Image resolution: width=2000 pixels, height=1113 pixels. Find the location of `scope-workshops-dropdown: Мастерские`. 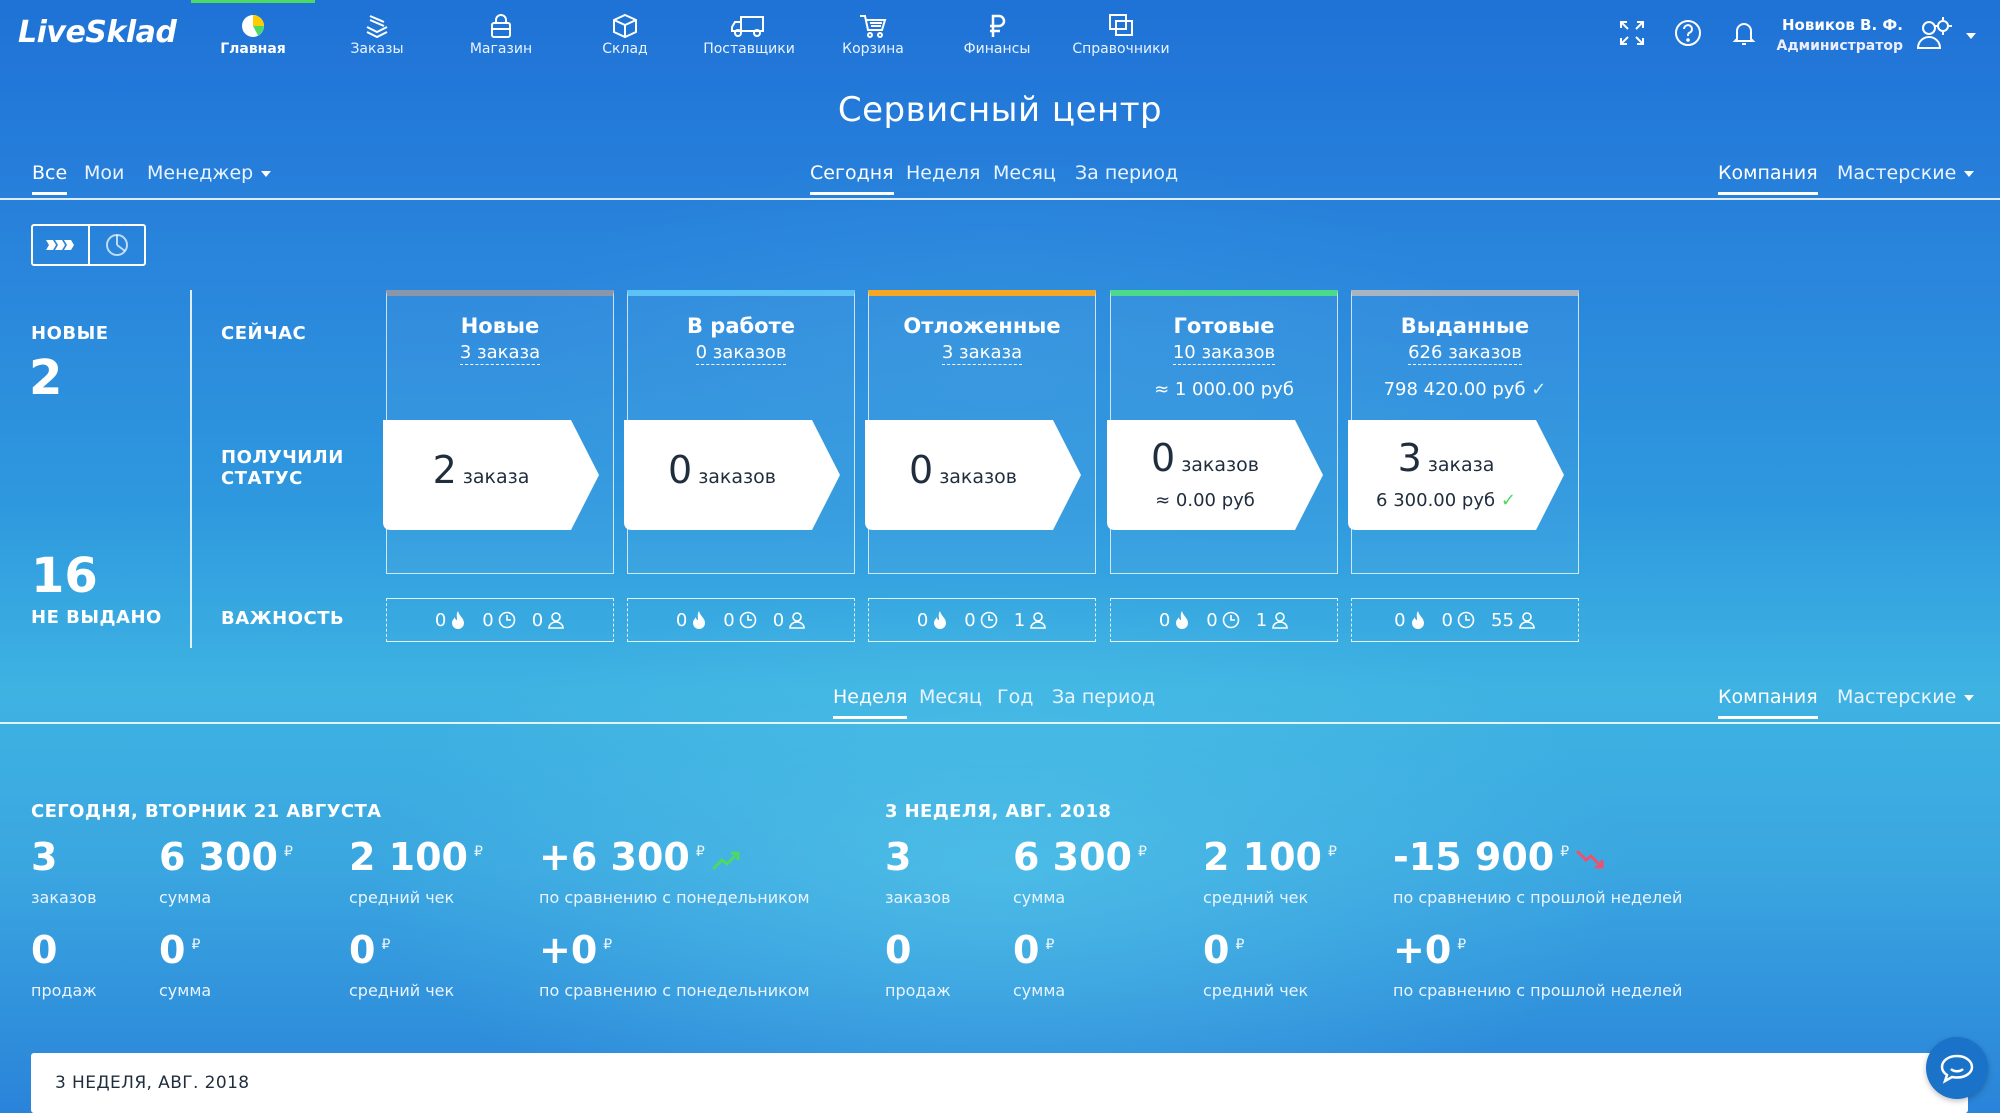

scope-workshops-dropdown: Мастерские is located at coordinates (1906, 177).